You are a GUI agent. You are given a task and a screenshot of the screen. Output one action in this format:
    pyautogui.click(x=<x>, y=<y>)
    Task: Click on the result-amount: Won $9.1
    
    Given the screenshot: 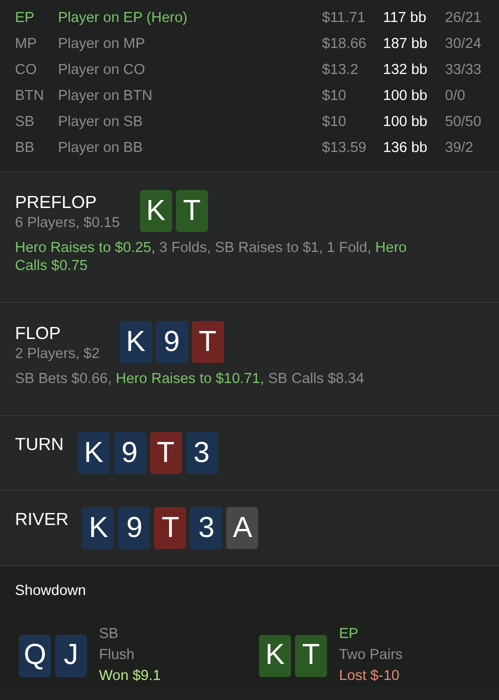 What is the action you would take?
    pyautogui.click(x=130, y=676)
    